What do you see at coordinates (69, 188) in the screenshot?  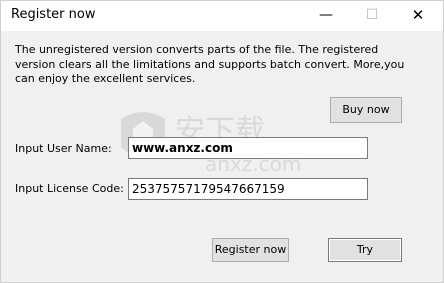 I see `license-code-label: Input License Code:` at bounding box center [69, 188].